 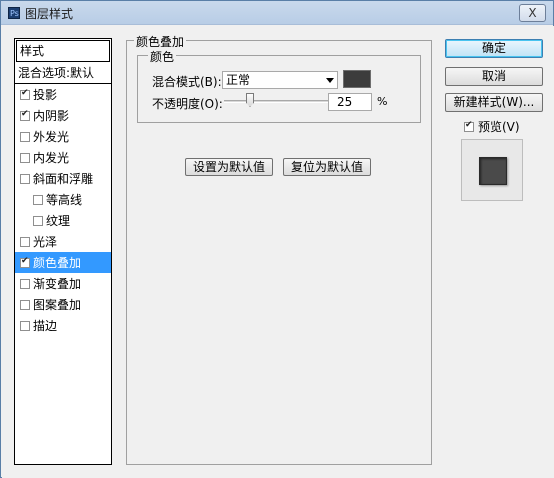 I want to click on style-item: 投影, so click(x=63, y=94).